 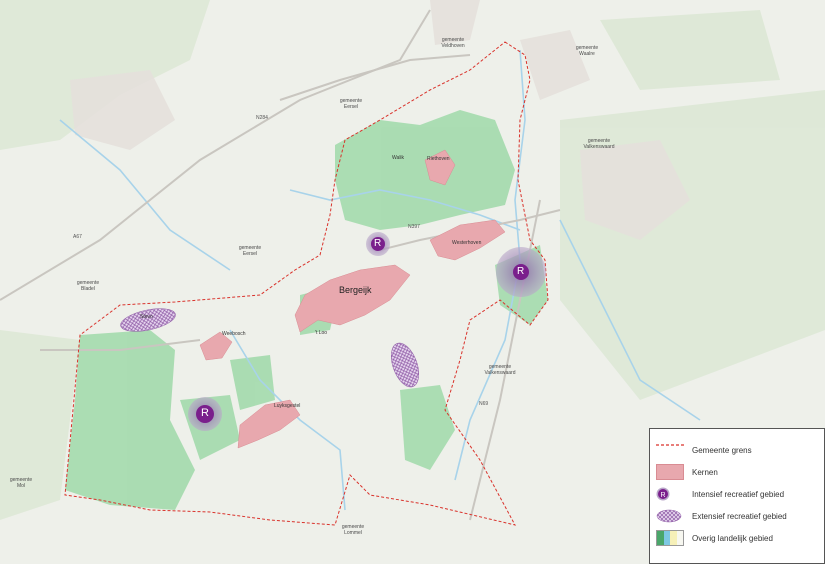 I want to click on legend-label-intensive: Intensief recreatief gebied, so click(x=738, y=494).